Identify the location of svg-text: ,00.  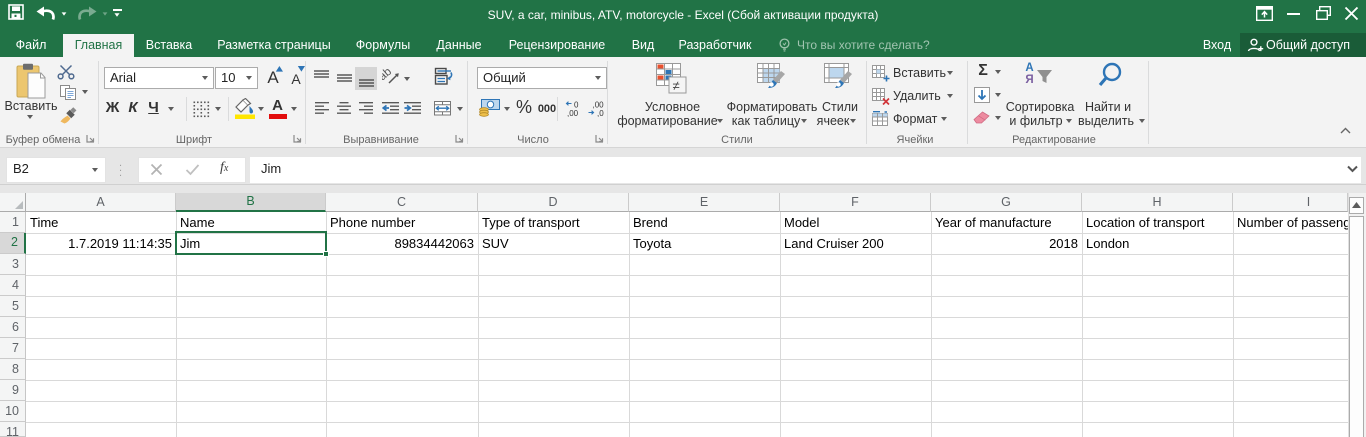
(573, 113).